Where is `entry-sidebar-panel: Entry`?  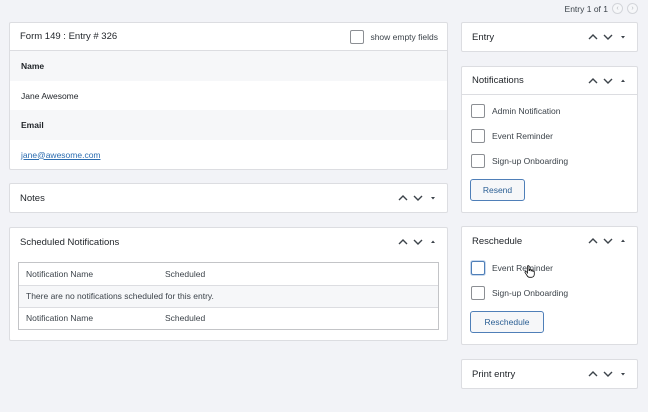 entry-sidebar-panel: Entry is located at coordinates (549, 37).